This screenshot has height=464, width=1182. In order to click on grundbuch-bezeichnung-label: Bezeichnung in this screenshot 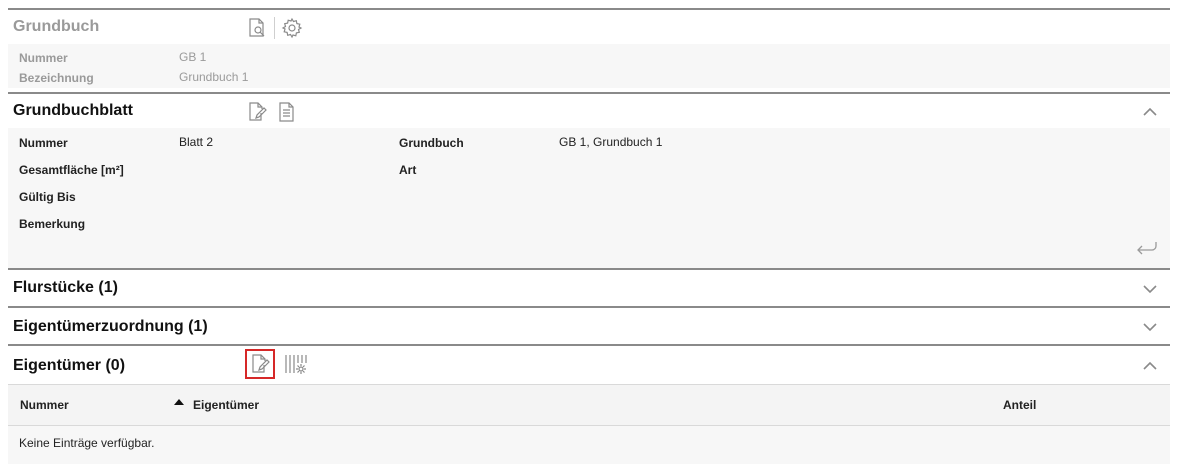, I will do `click(56, 78)`.